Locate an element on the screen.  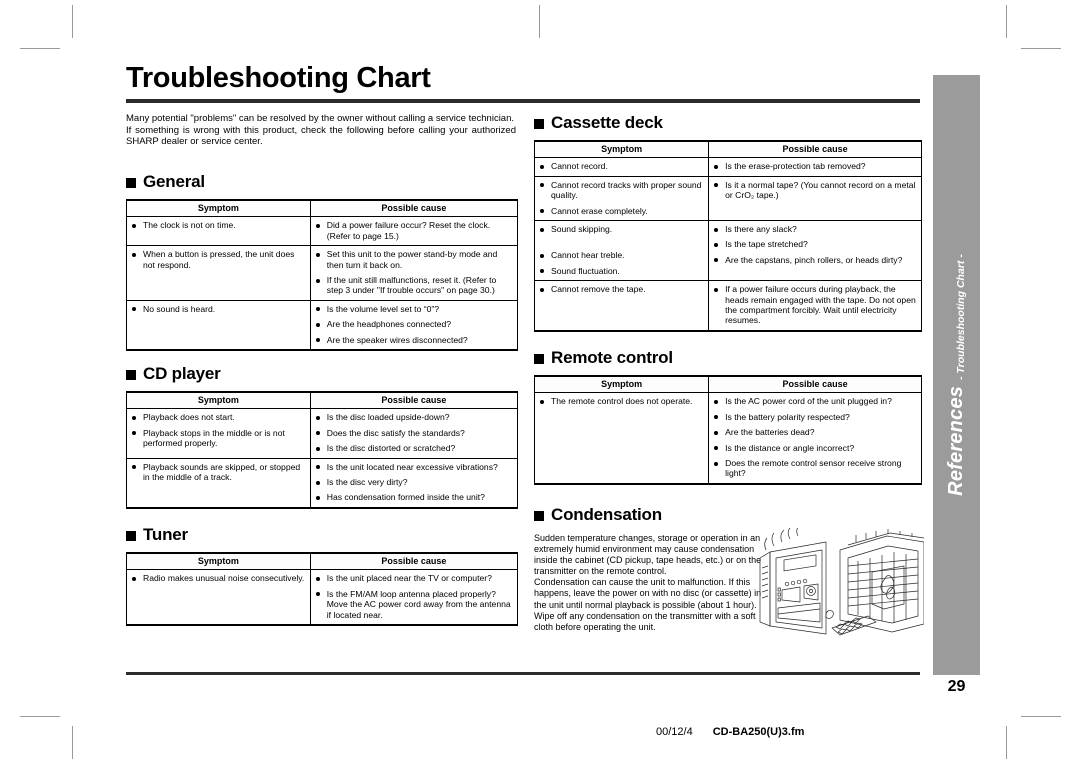
list-item: Cannot remove the tape. is located at coordinates (621, 289).